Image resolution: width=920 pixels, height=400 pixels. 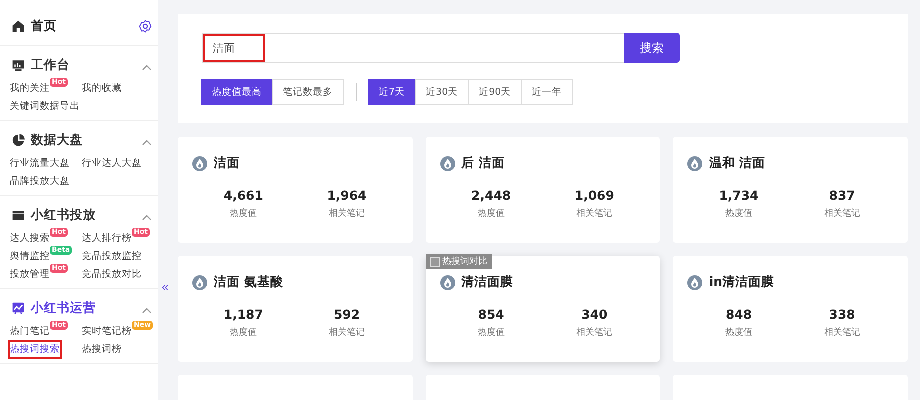 What do you see at coordinates (244, 314) in the screenshot?
I see `heat-value: 1,187` at bounding box center [244, 314].